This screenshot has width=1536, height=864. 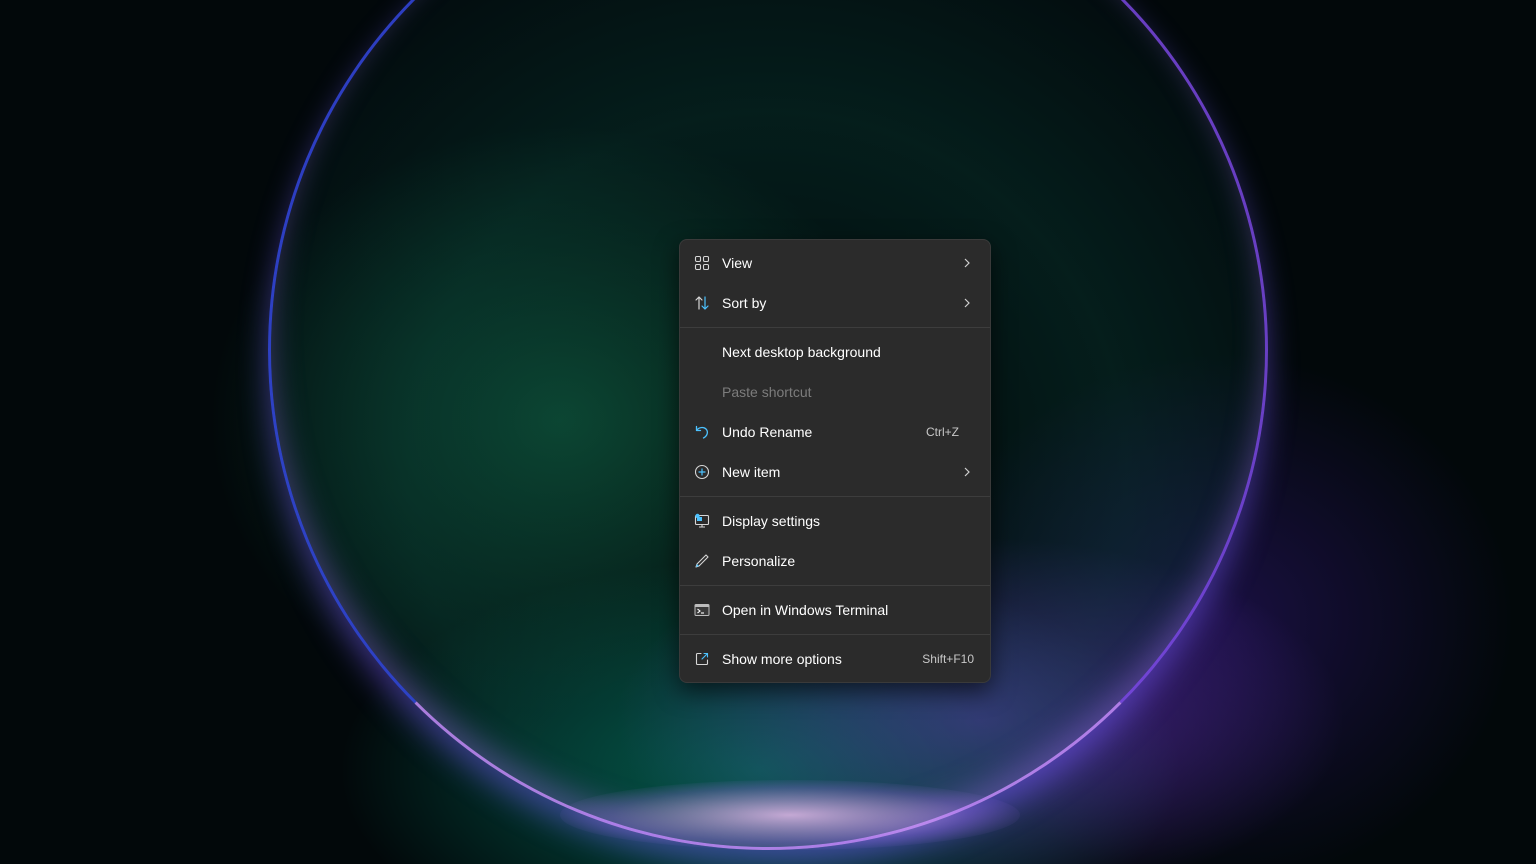 What do you see at coordinates (702, 303) in the screenshot?
I see `sort-icon` at bounding box center [702, 303].